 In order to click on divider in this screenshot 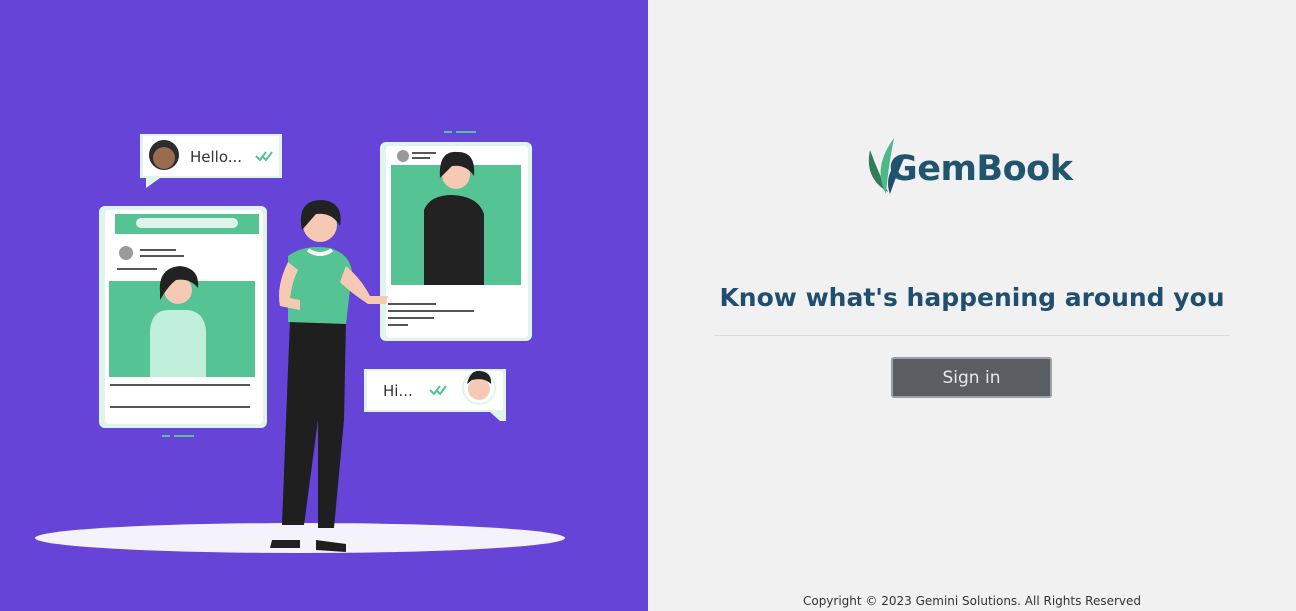, I will do `click(972, 335)`.